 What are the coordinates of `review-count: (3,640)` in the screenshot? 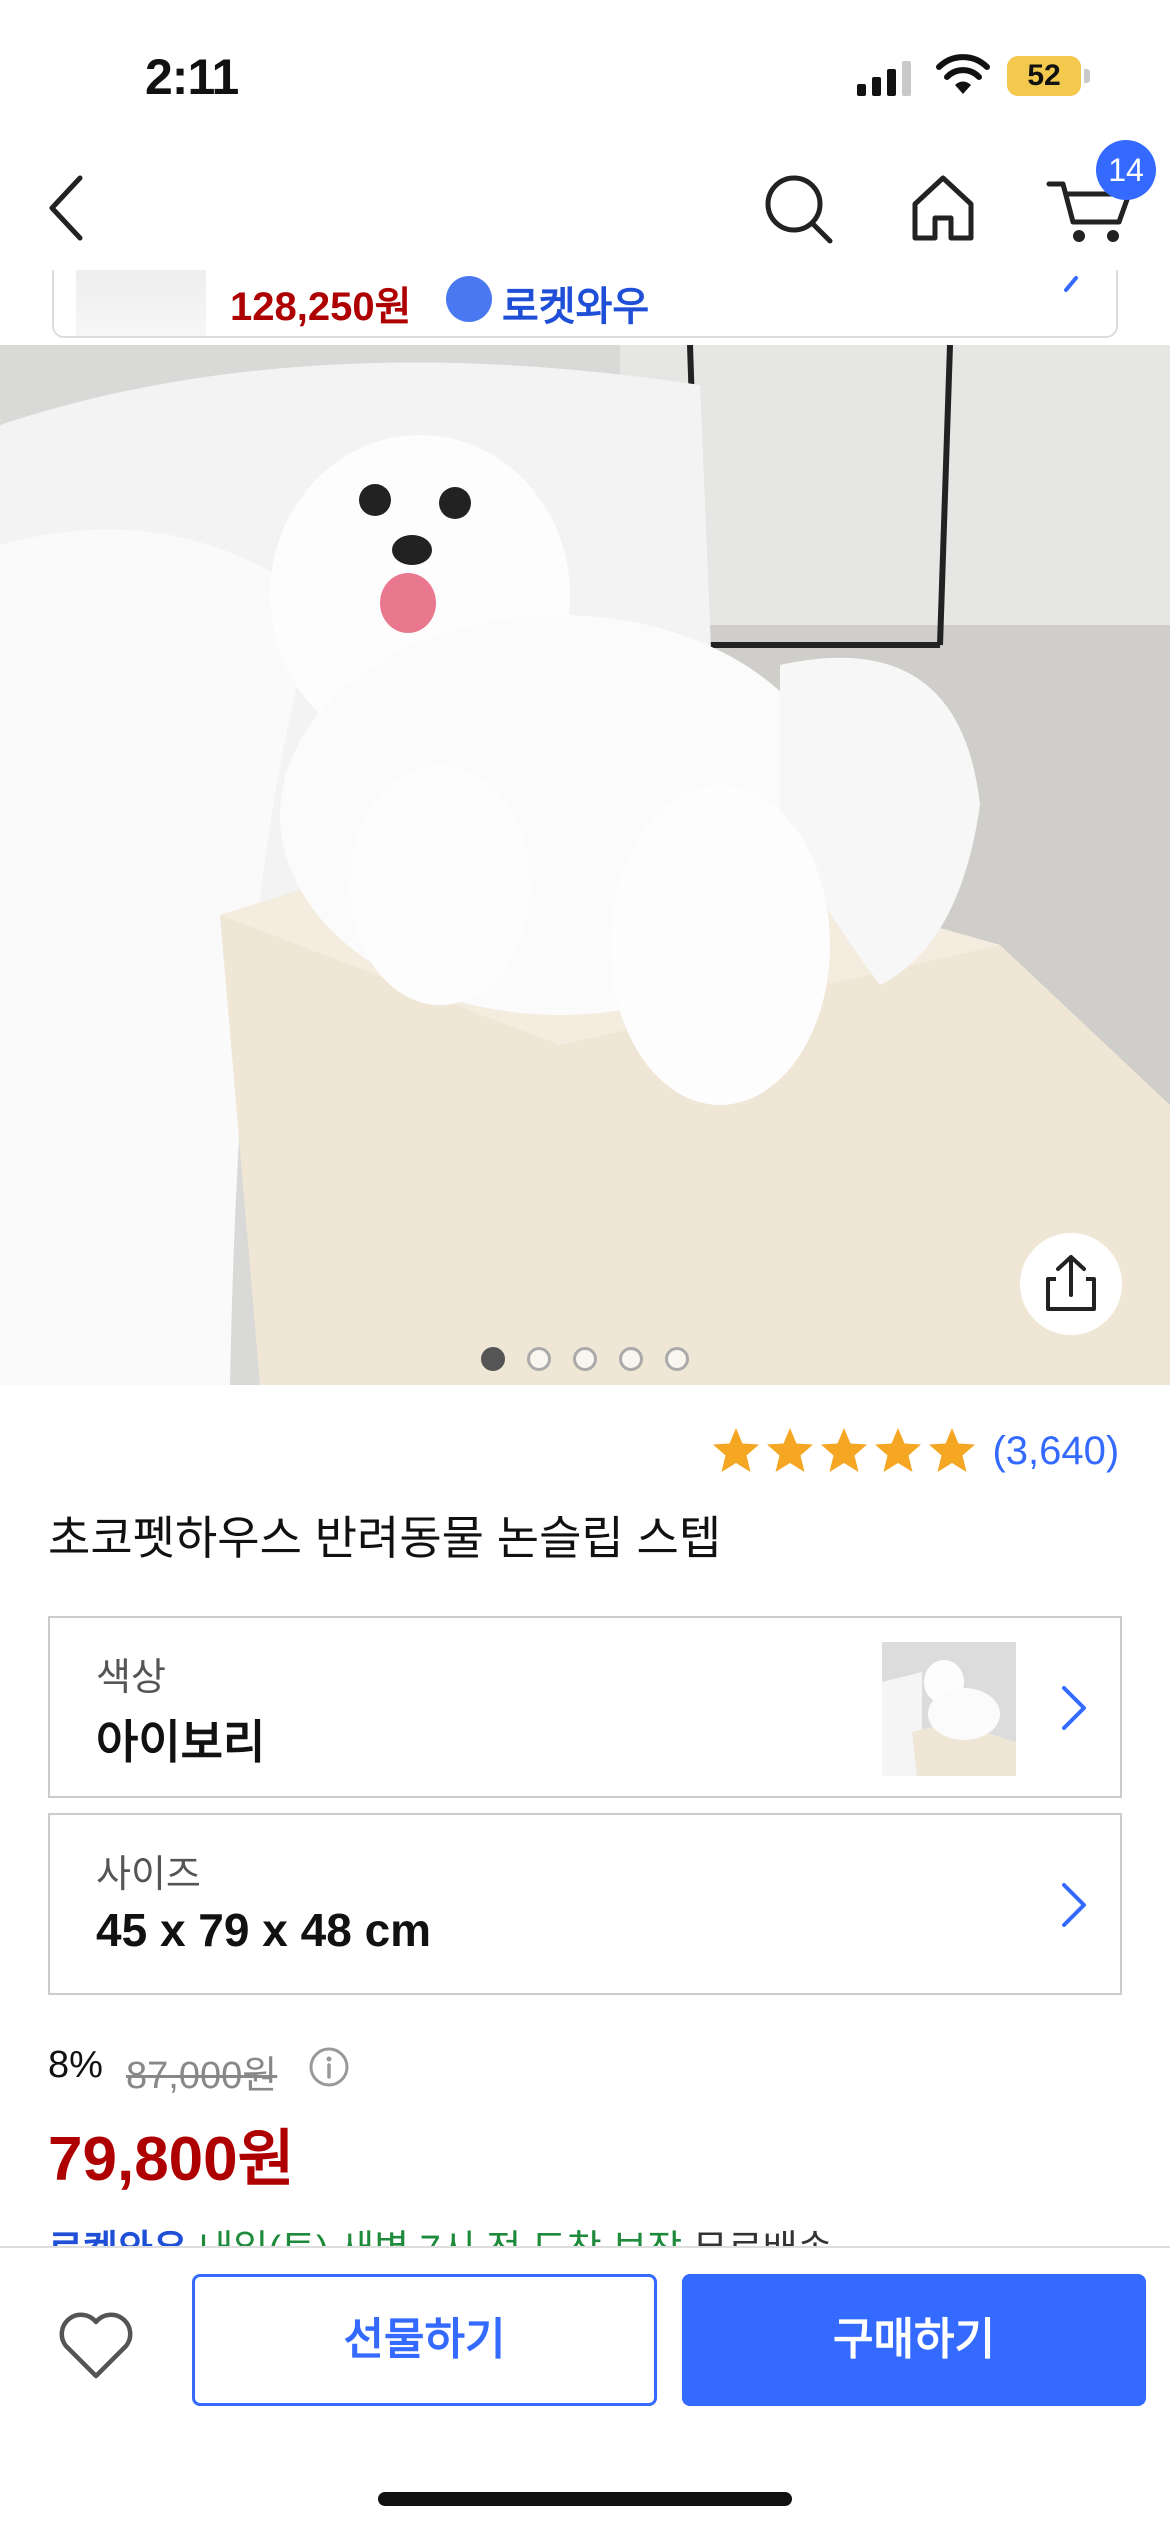 It's located at (1055, 1451).